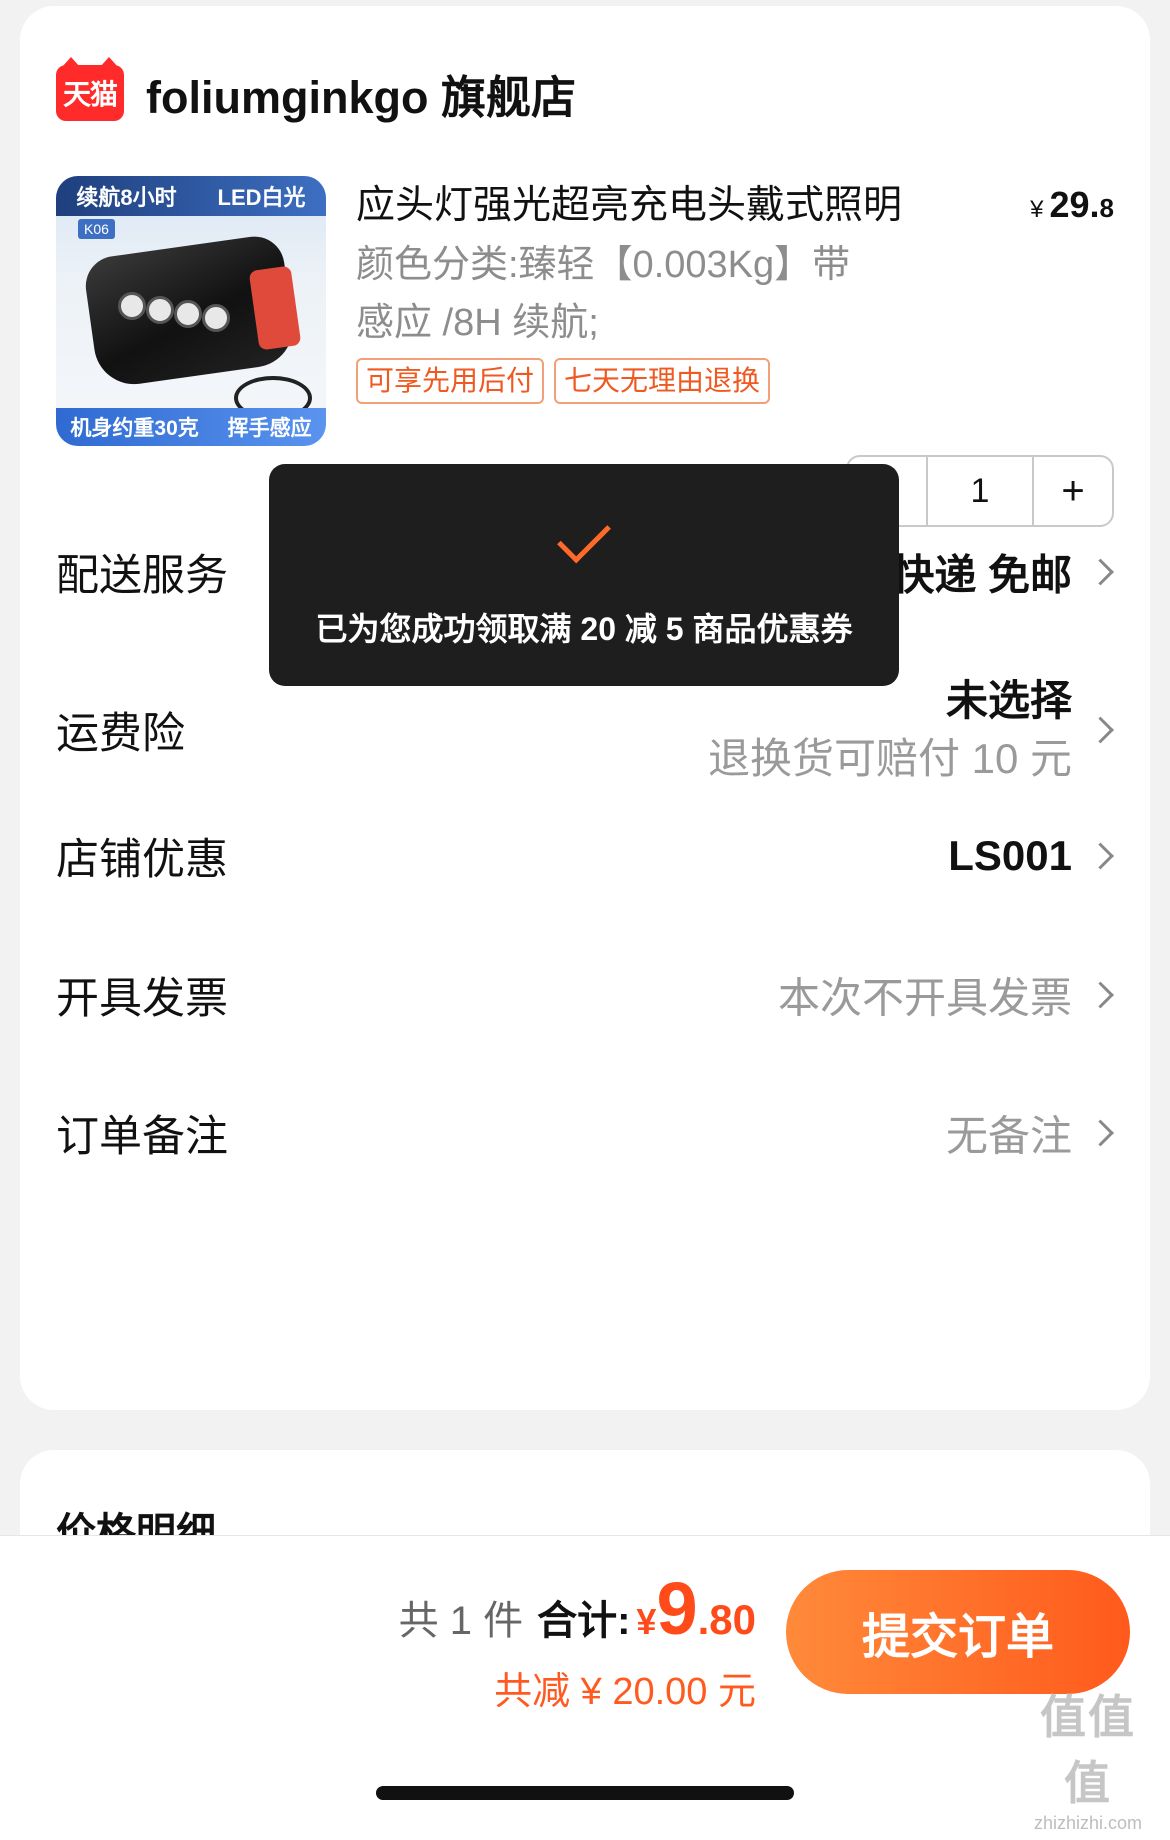 The width and height of the screenshot is (1170, 1840). I want to click on submit-order-button: 提交订单, so click(958, 1632).